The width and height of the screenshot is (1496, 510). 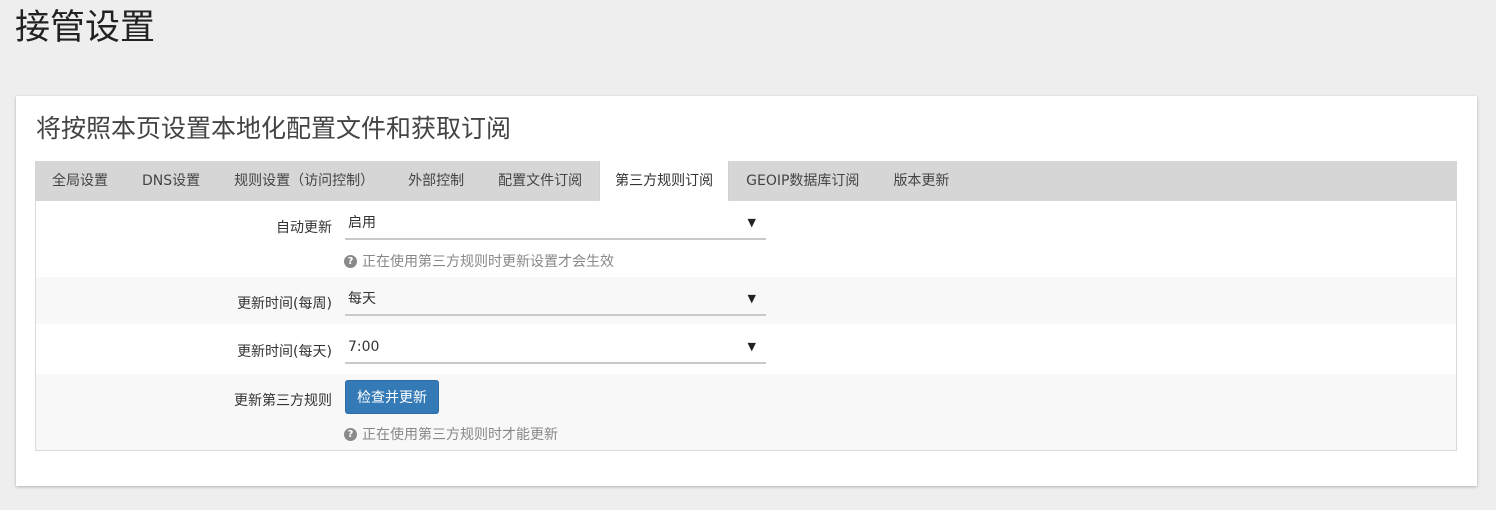 I want to click on update-rules-label: 更新第三方规则, so click(x=283, y=401).